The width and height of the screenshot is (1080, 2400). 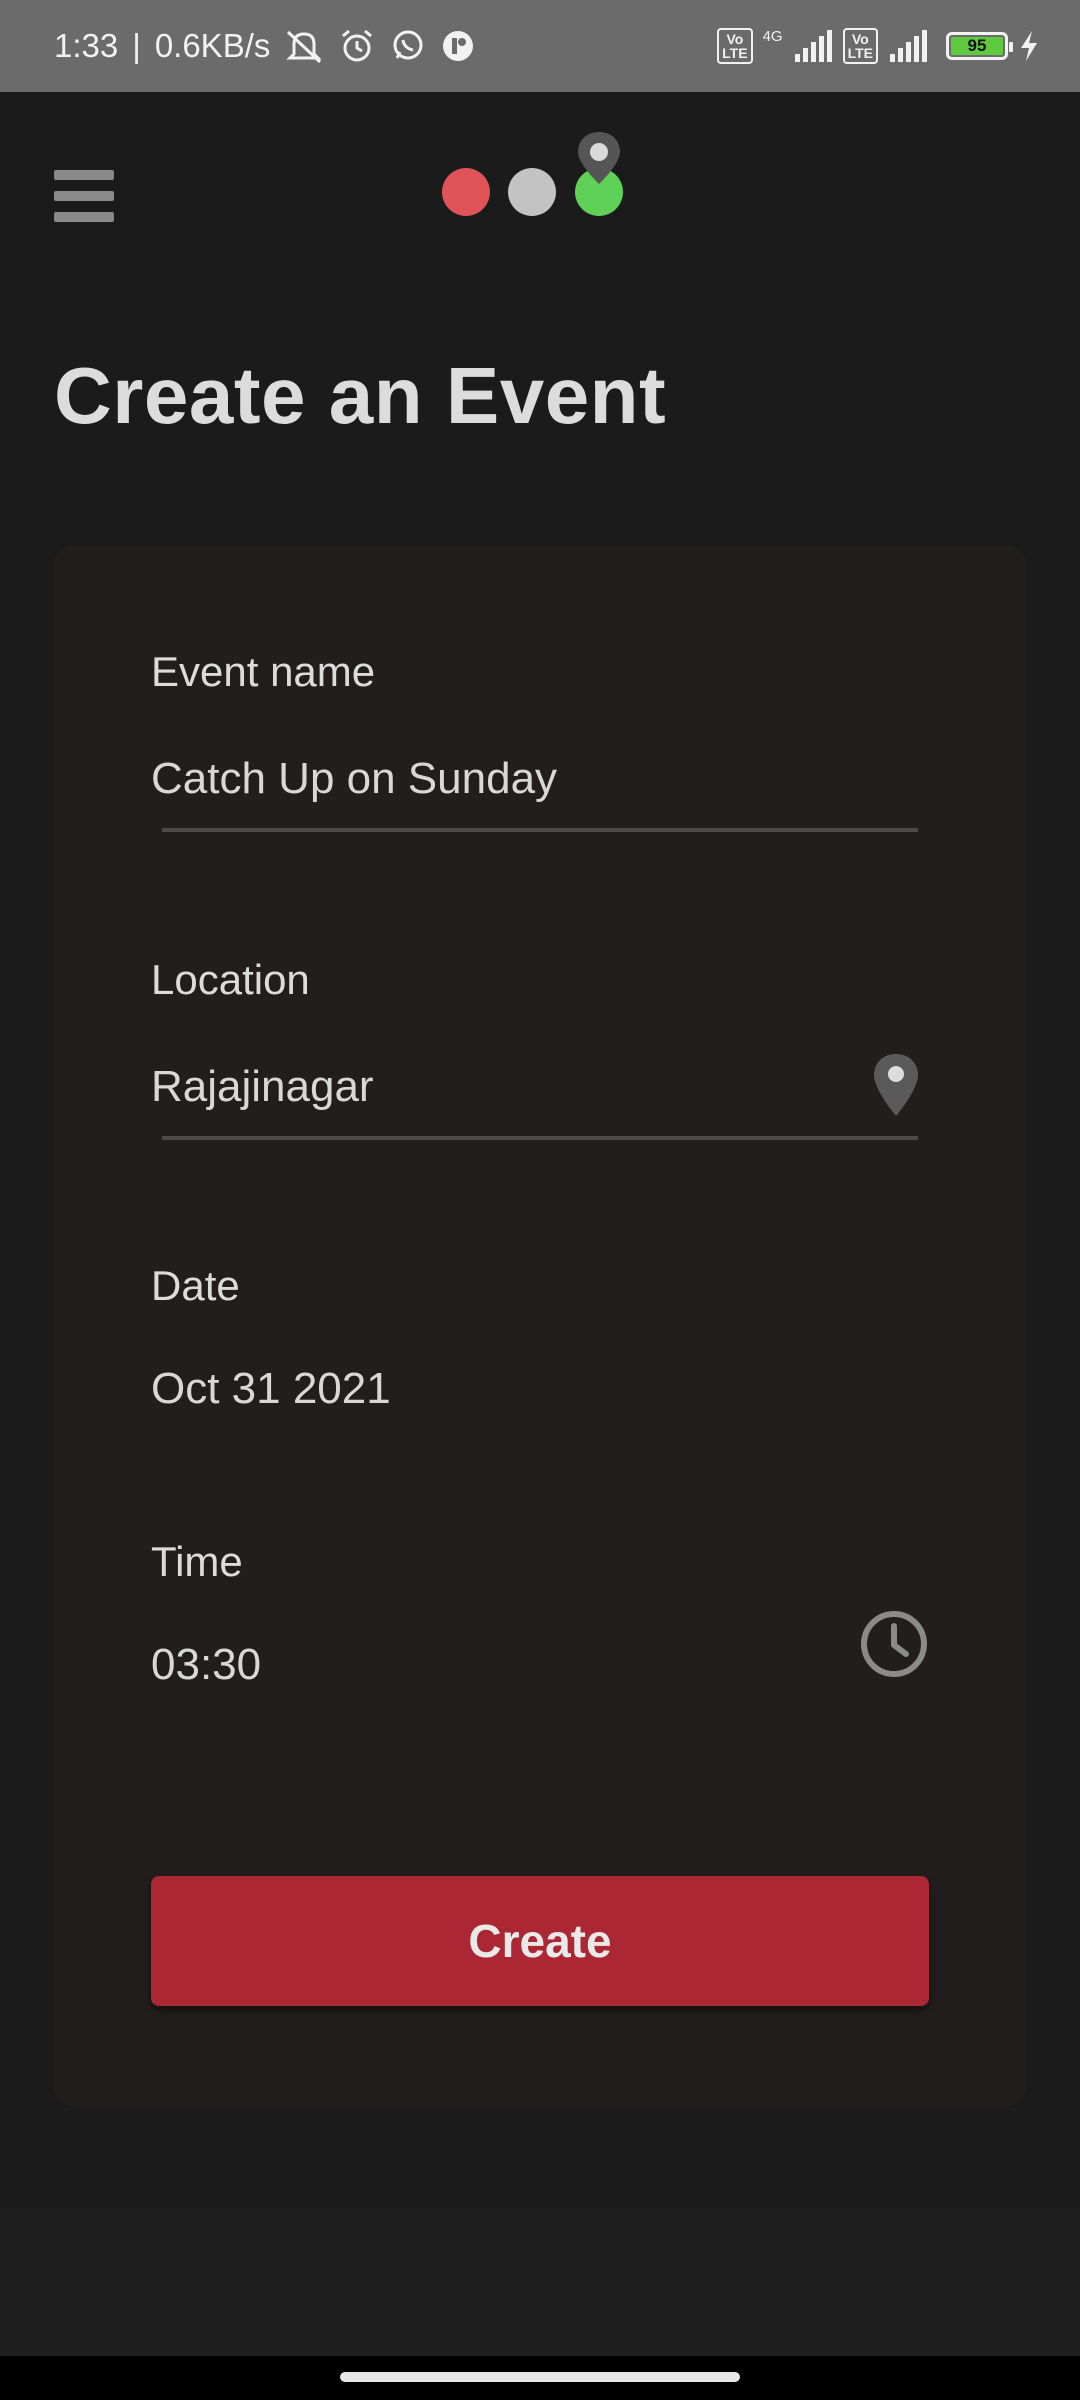 What do you see at coordinates (458, 46) in the screenshot?
I see `app-notification-icon` at bounding box center [458, 46].